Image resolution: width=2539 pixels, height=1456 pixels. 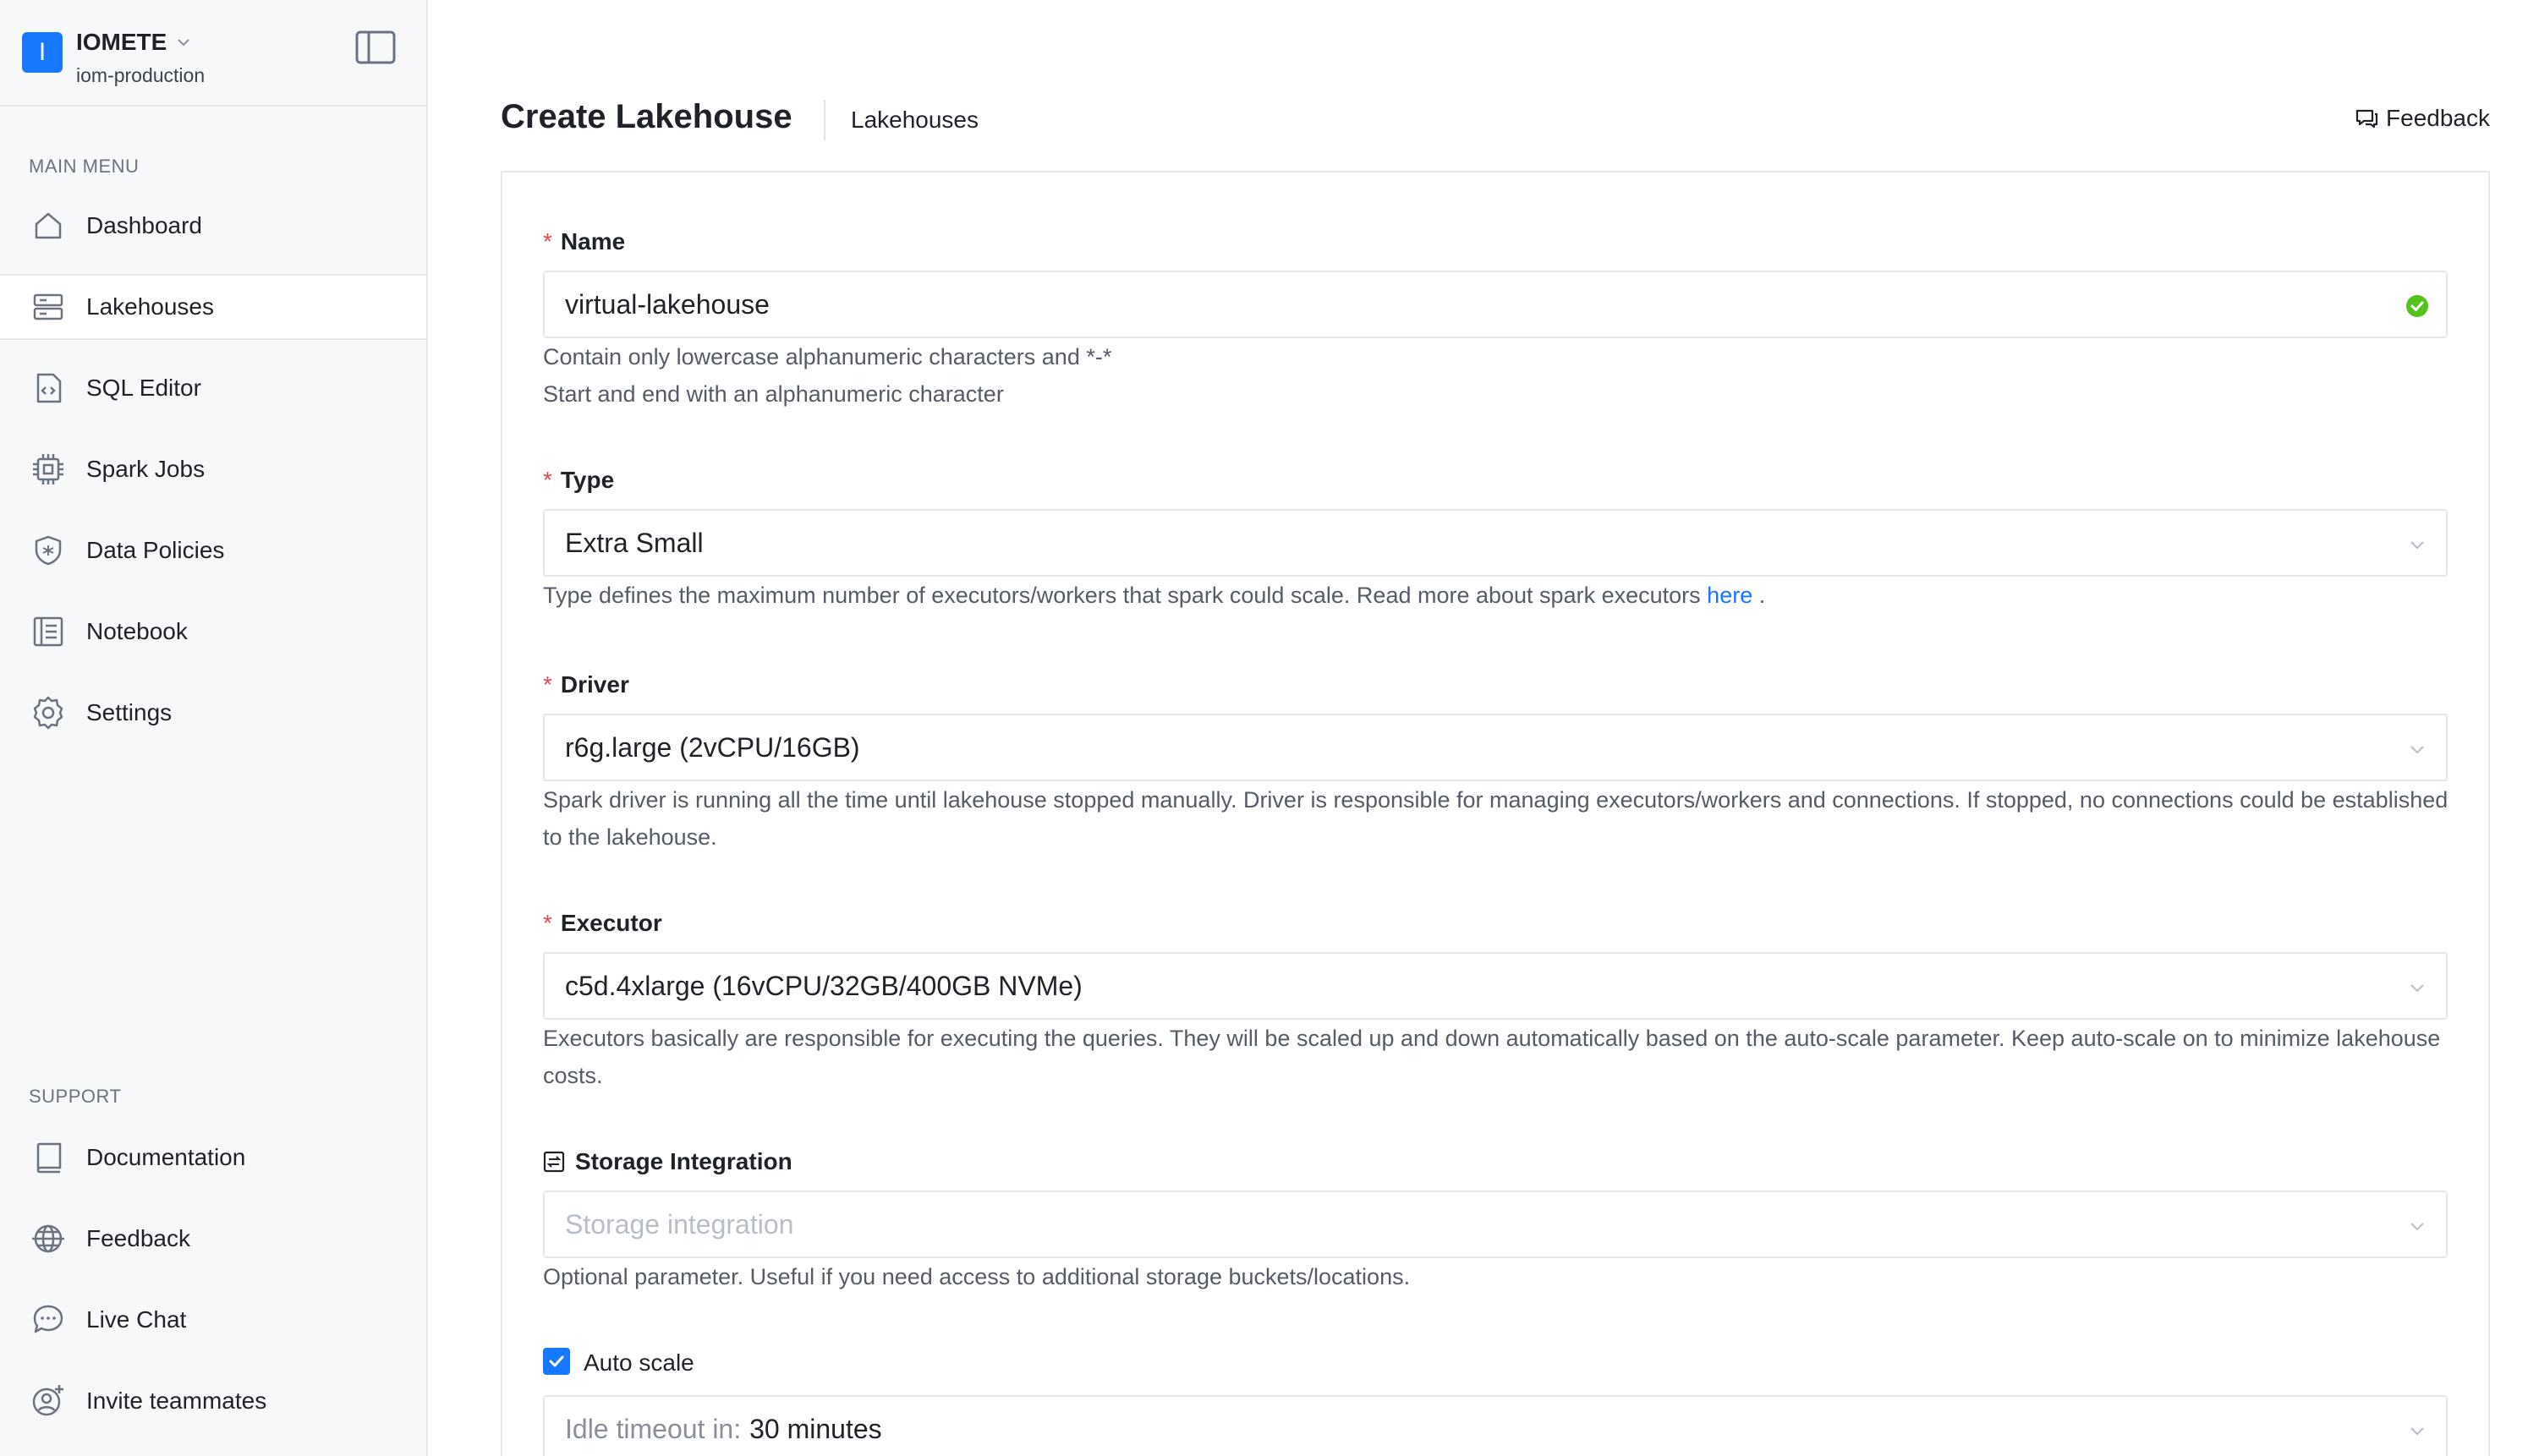 I want to click on gear-icon, so click(x=48, y=713).